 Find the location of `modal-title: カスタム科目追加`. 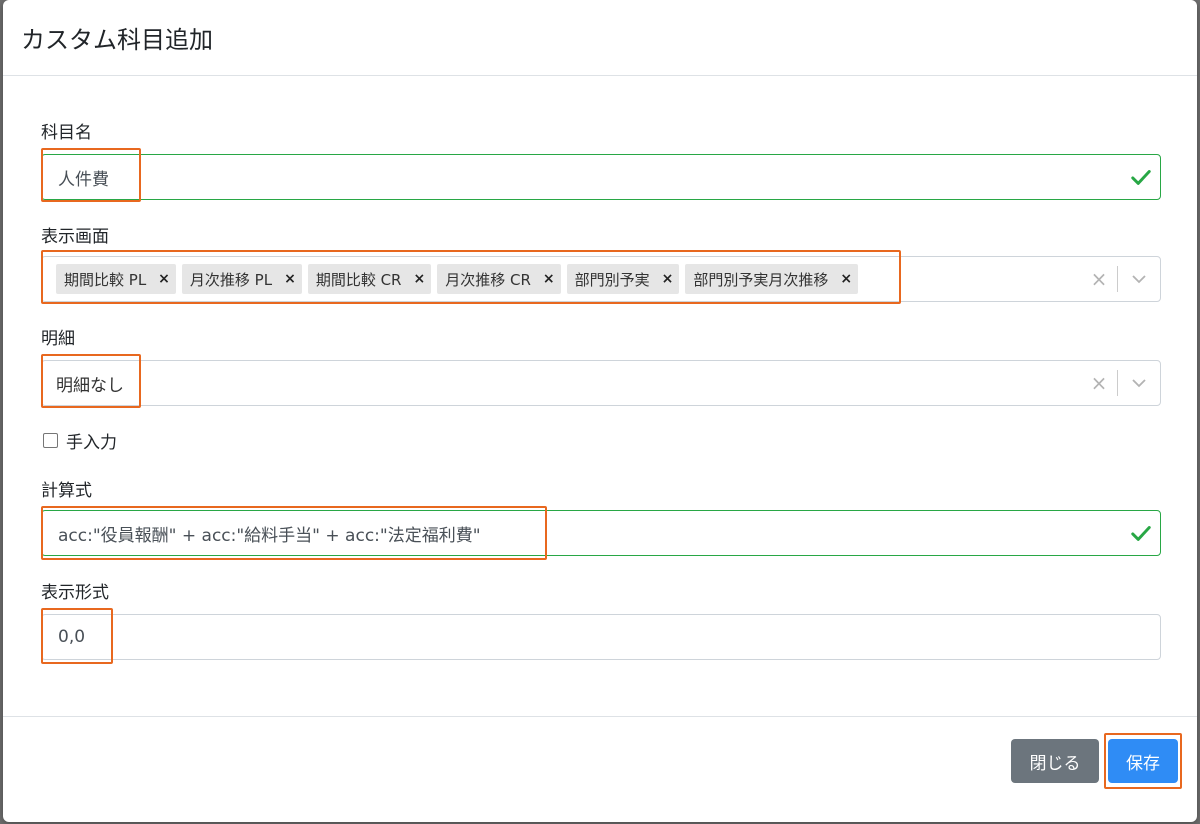

modal-title: カスタム科目追加 is located at coordinates (117, 40).